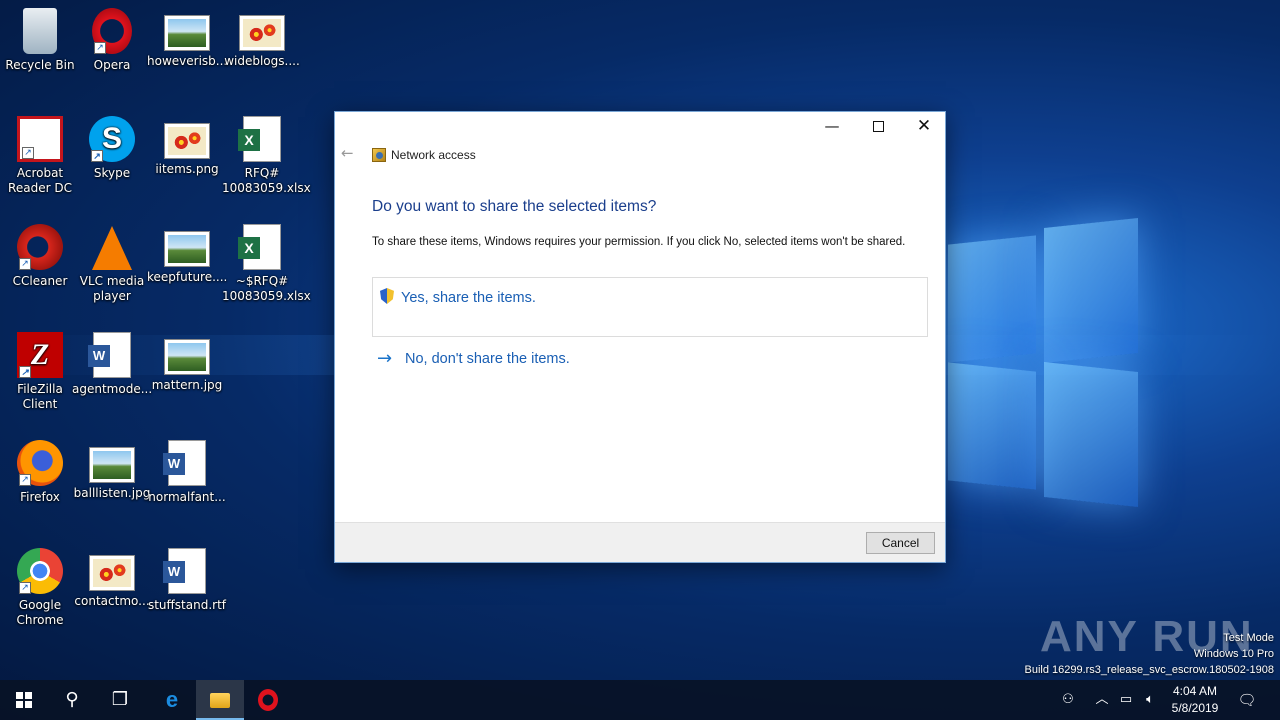  I want to click on desktop-icon-balllisten: balllisten.jpg, so click(112, 470).